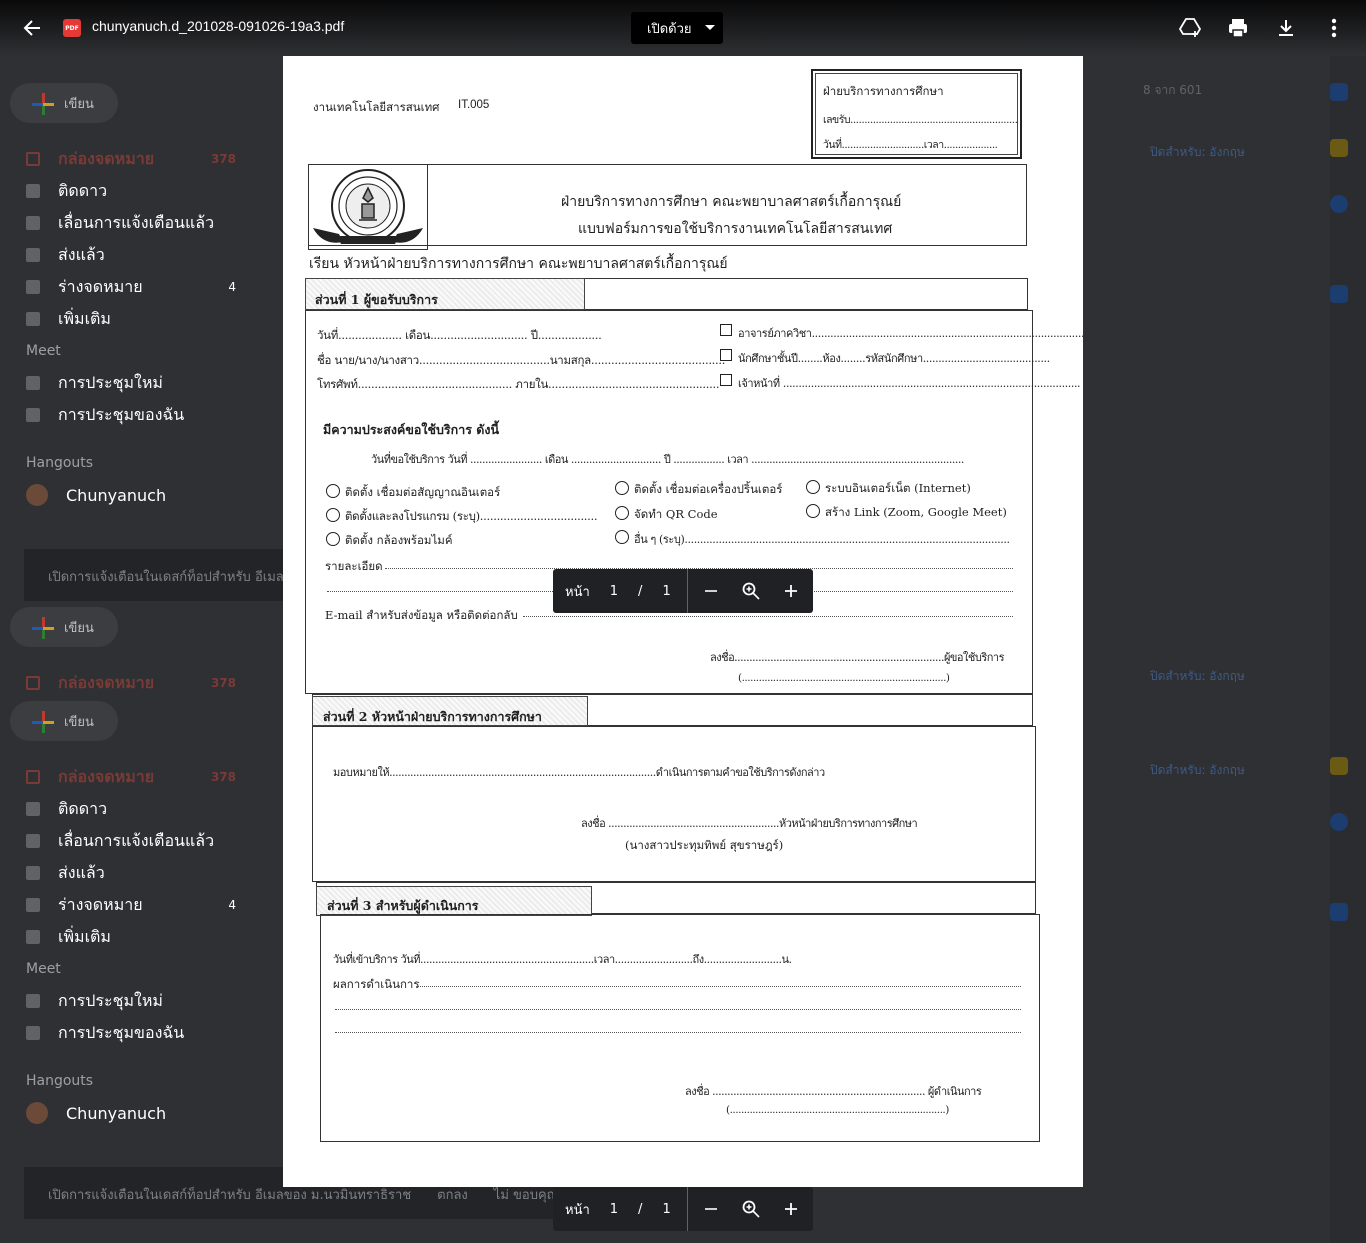  I want to click on s3-result-label: ผลการดำเนินการ, so click(376, 984).